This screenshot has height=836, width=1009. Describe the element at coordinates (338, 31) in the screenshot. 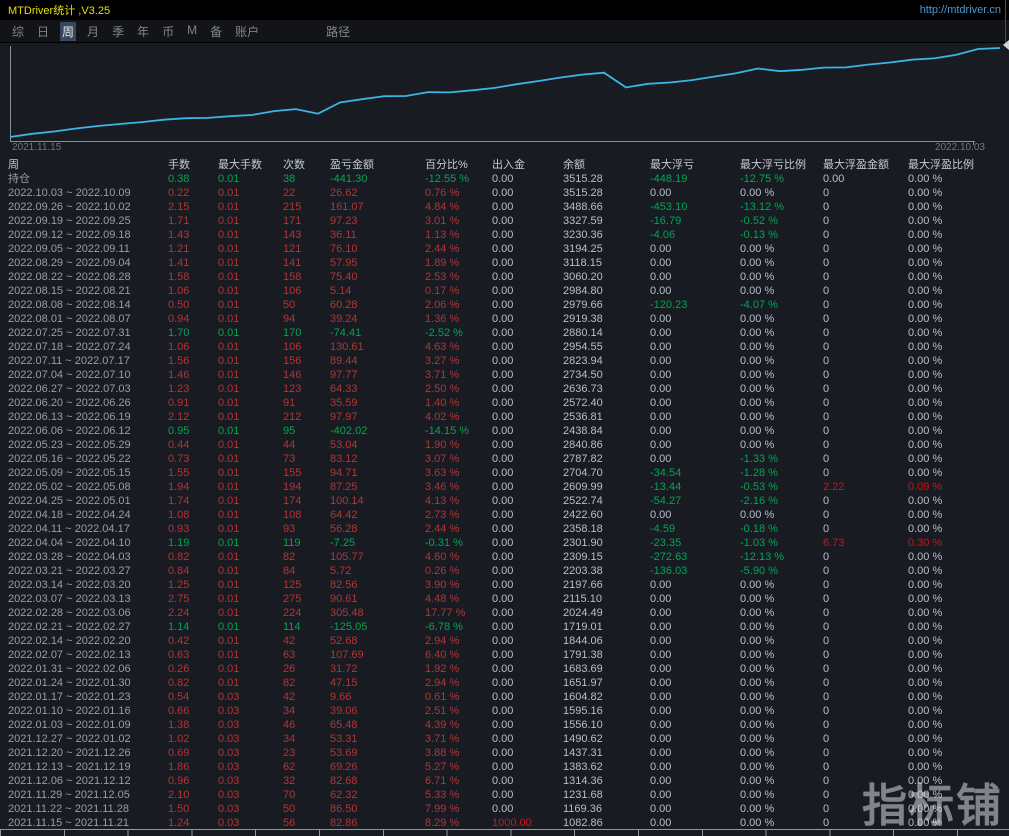

I see `menu-item-path: 路径` at that location.